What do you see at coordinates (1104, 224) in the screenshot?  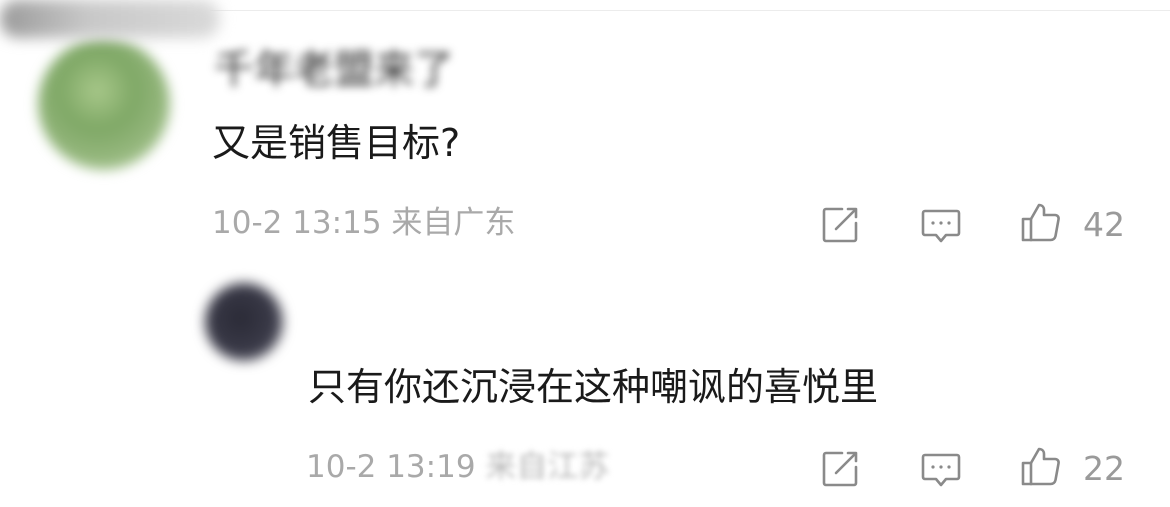 I see `like-count: 42` at bounding box center [1104, 224].